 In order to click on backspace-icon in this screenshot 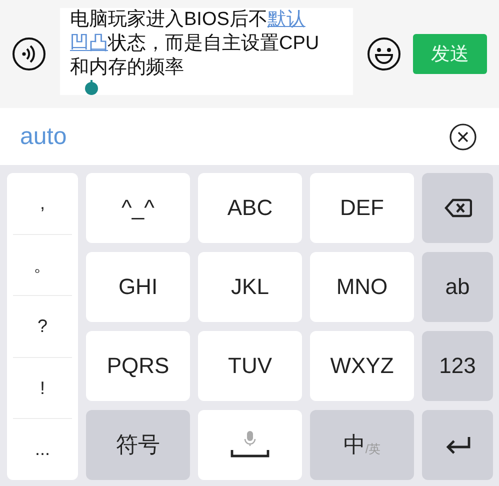, I will do `click(458, 208)`.